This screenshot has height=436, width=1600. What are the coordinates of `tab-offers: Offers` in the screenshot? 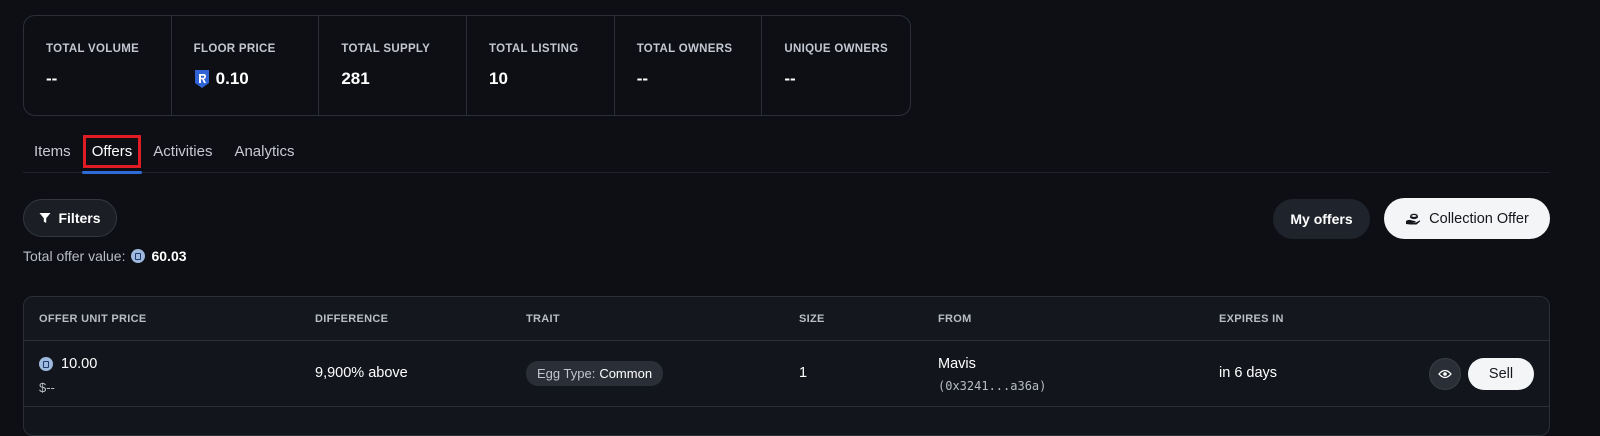 It's located at (112, 152).